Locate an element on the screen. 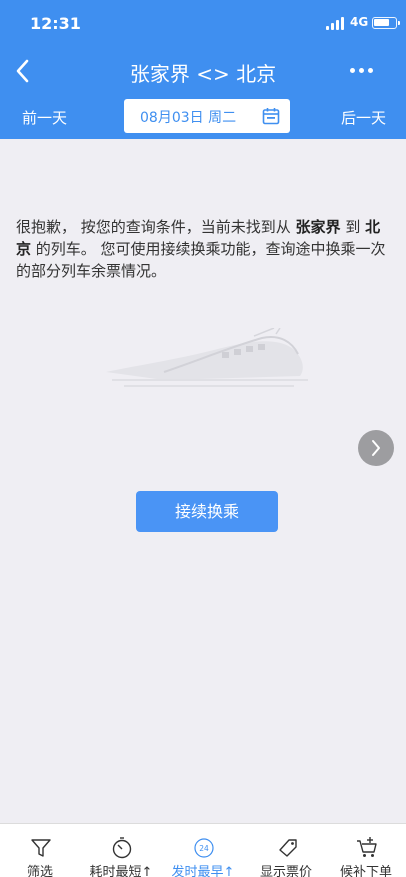  cart-plus-icon is located at coordinates (367, 847).